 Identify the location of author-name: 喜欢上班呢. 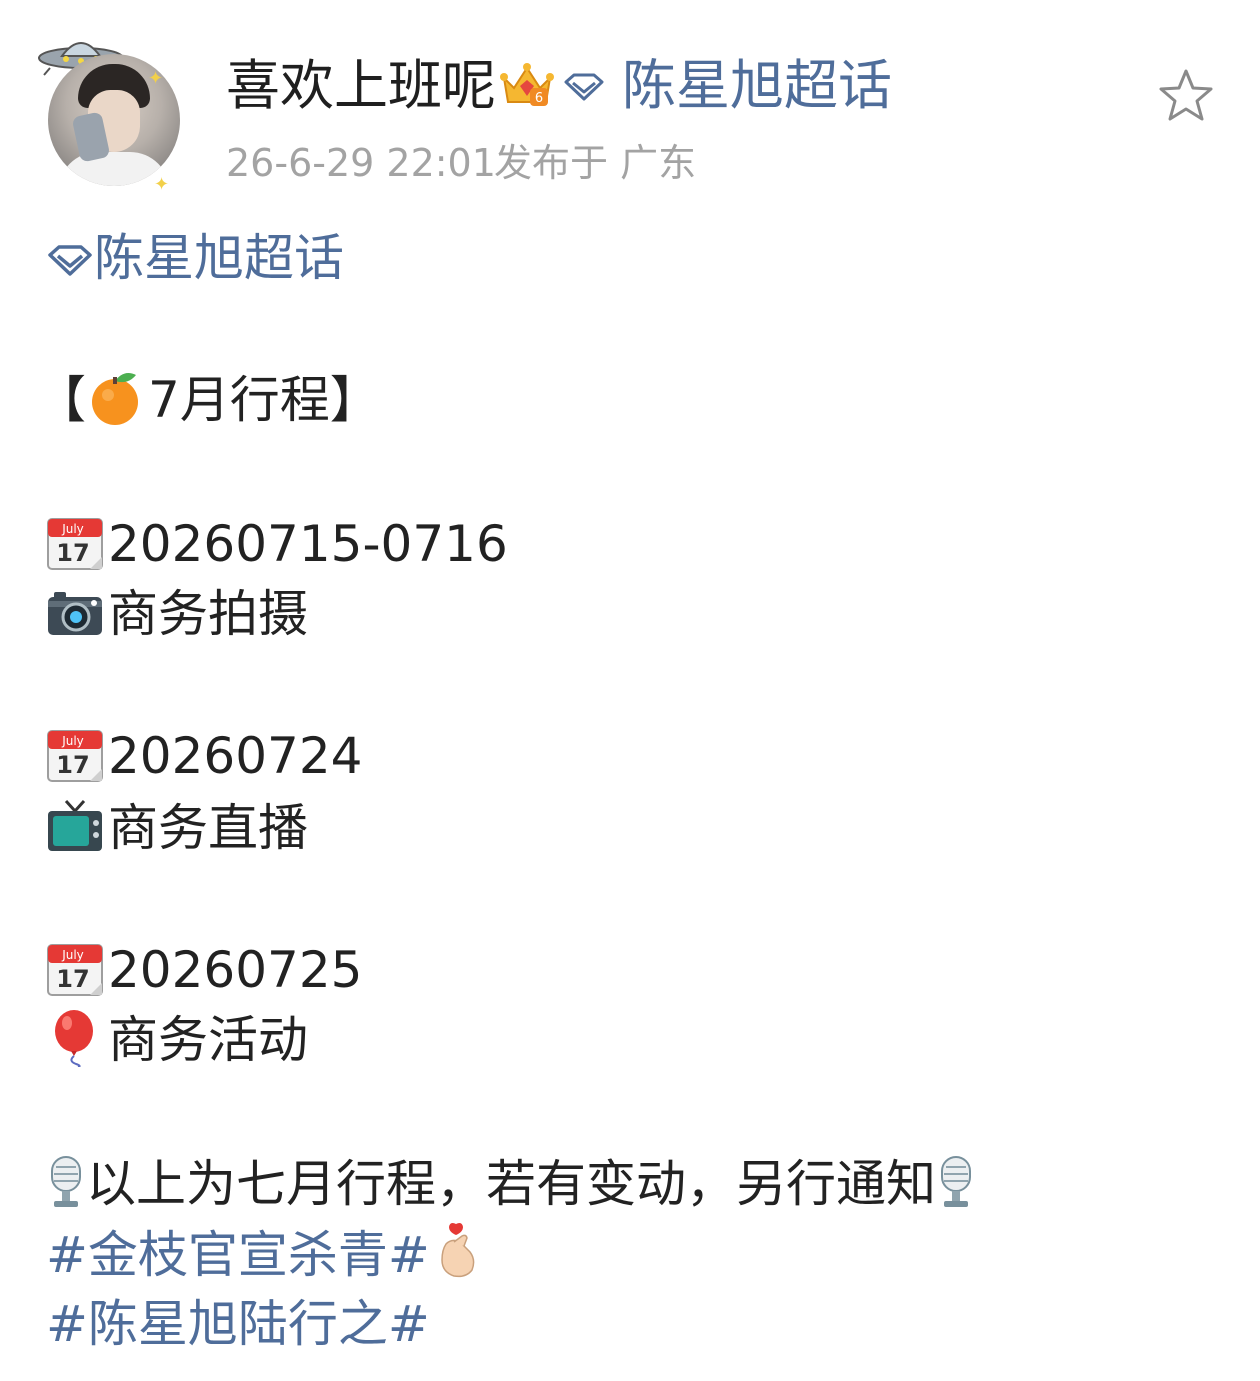
(361, 86).